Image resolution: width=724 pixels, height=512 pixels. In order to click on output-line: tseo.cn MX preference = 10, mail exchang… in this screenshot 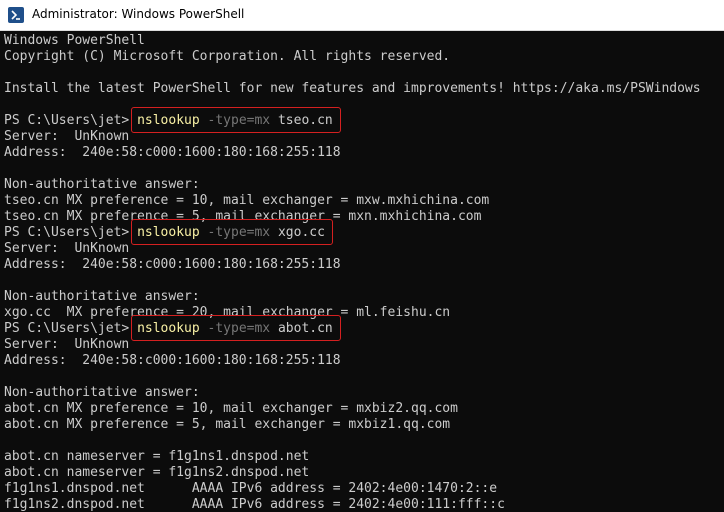, I will do `click(247, 200)`.